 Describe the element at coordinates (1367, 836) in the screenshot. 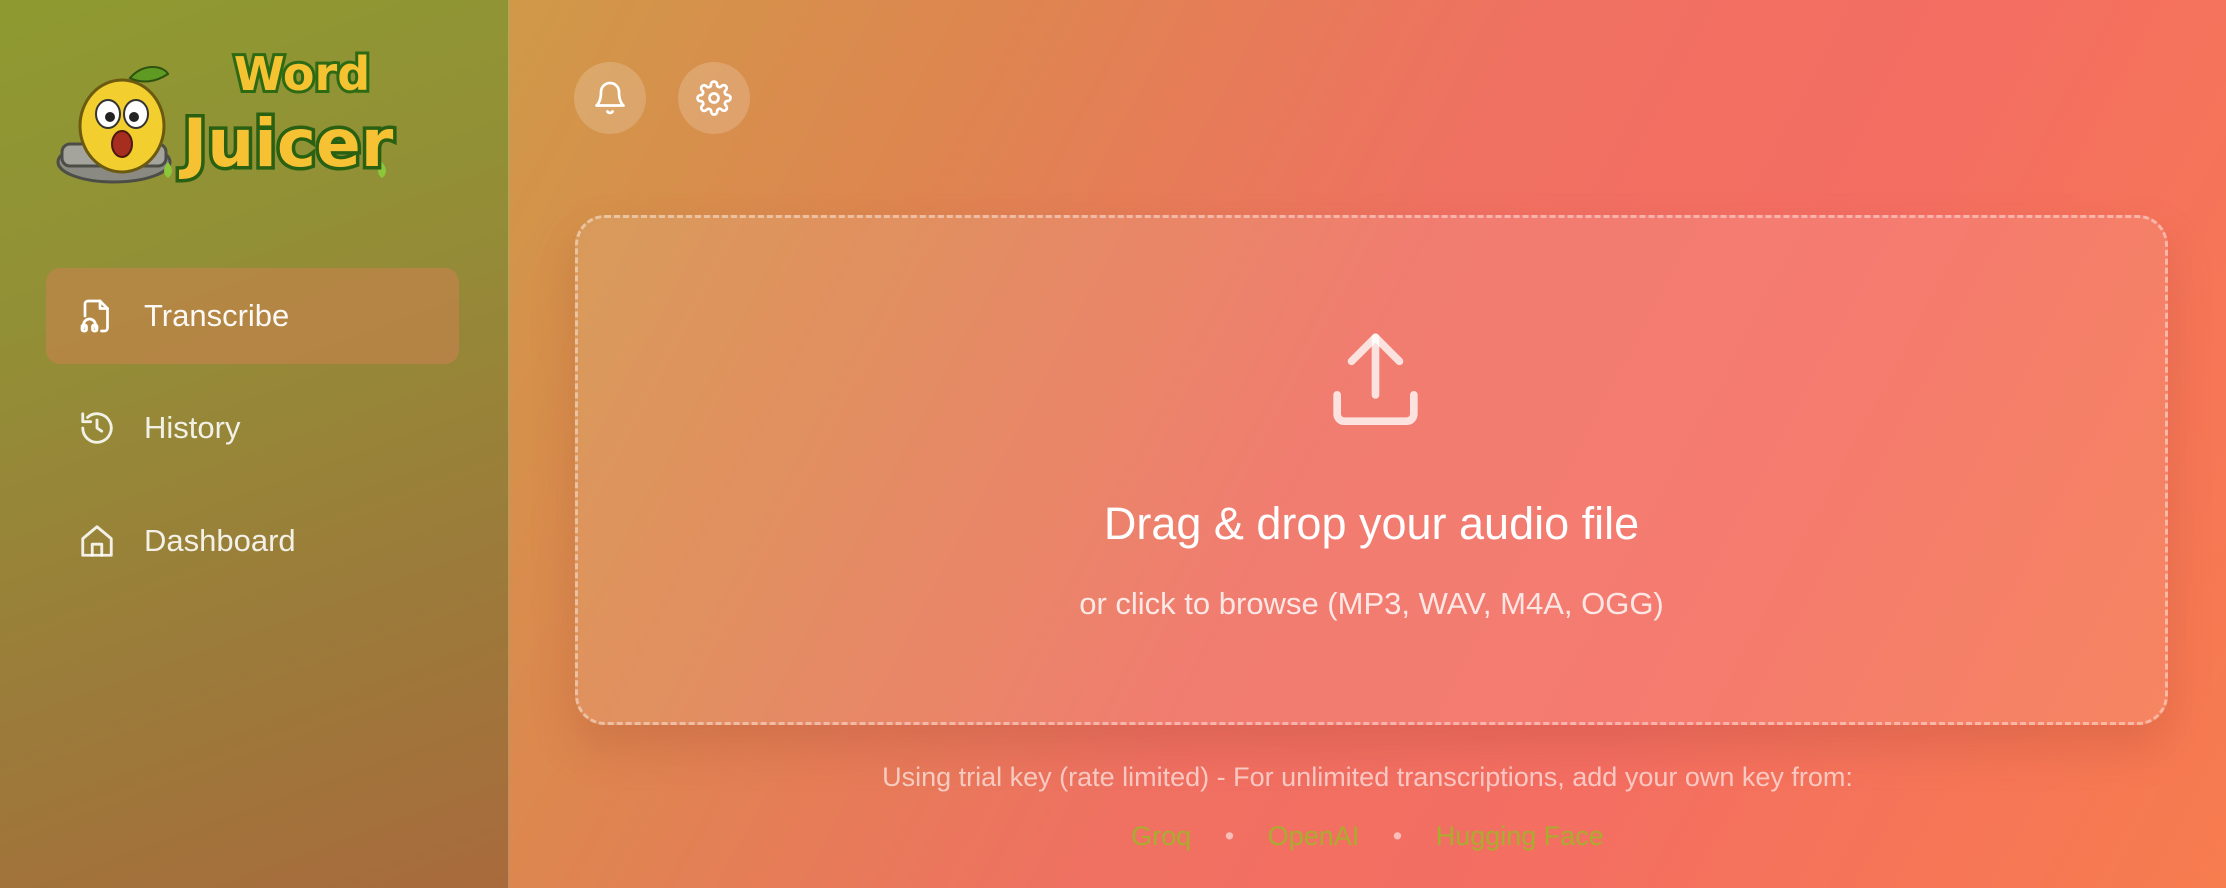

I see `provider-links: Groq • OpenAI • Hugging Face` at that location.